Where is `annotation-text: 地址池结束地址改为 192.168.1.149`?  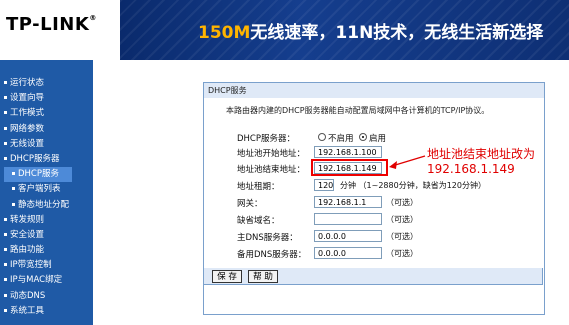 annotation-text: 地址池结束地址改为 192.168.1.149 is located at coordinates (481, 161).